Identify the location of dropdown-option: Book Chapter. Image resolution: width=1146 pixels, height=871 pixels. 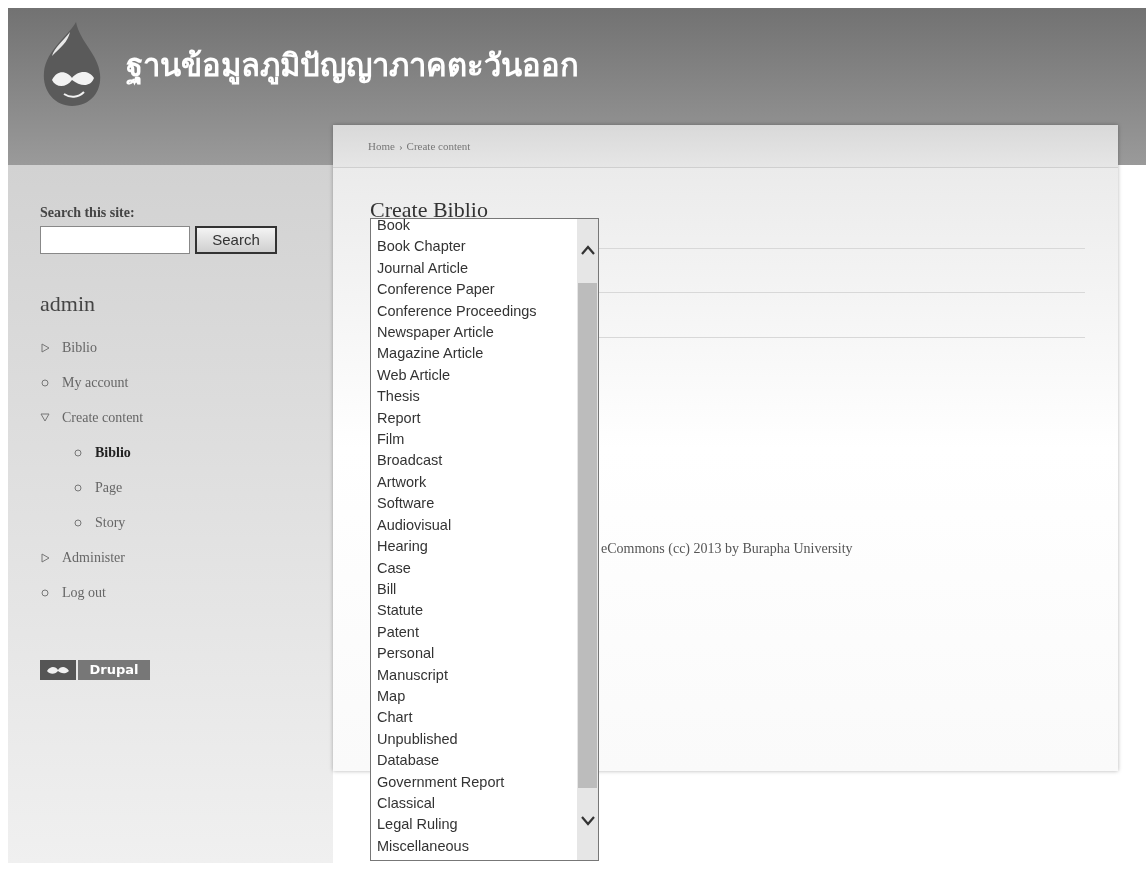
(477, 247).